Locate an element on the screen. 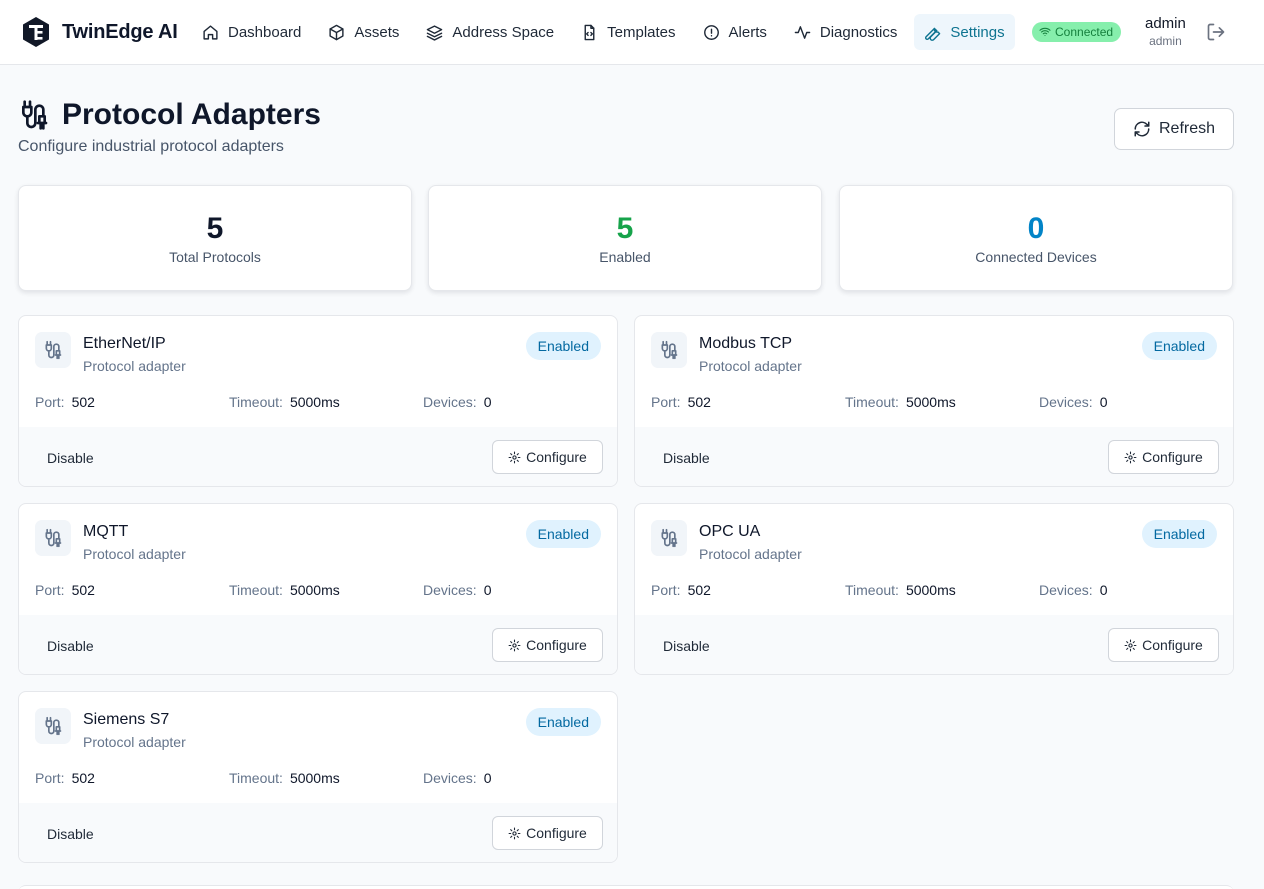 The image size is (1264, 889). home-icon is located at coordinates (210, 32).